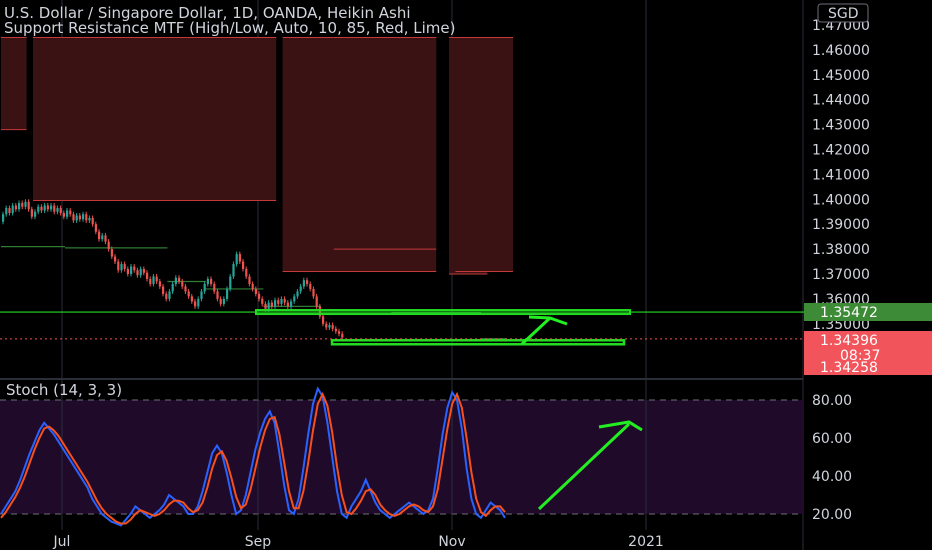  What do you see at coordinates (841, 51) in the screenshot?
I see `price-tick-label: 1.46000` at bounding box center [841, 51].